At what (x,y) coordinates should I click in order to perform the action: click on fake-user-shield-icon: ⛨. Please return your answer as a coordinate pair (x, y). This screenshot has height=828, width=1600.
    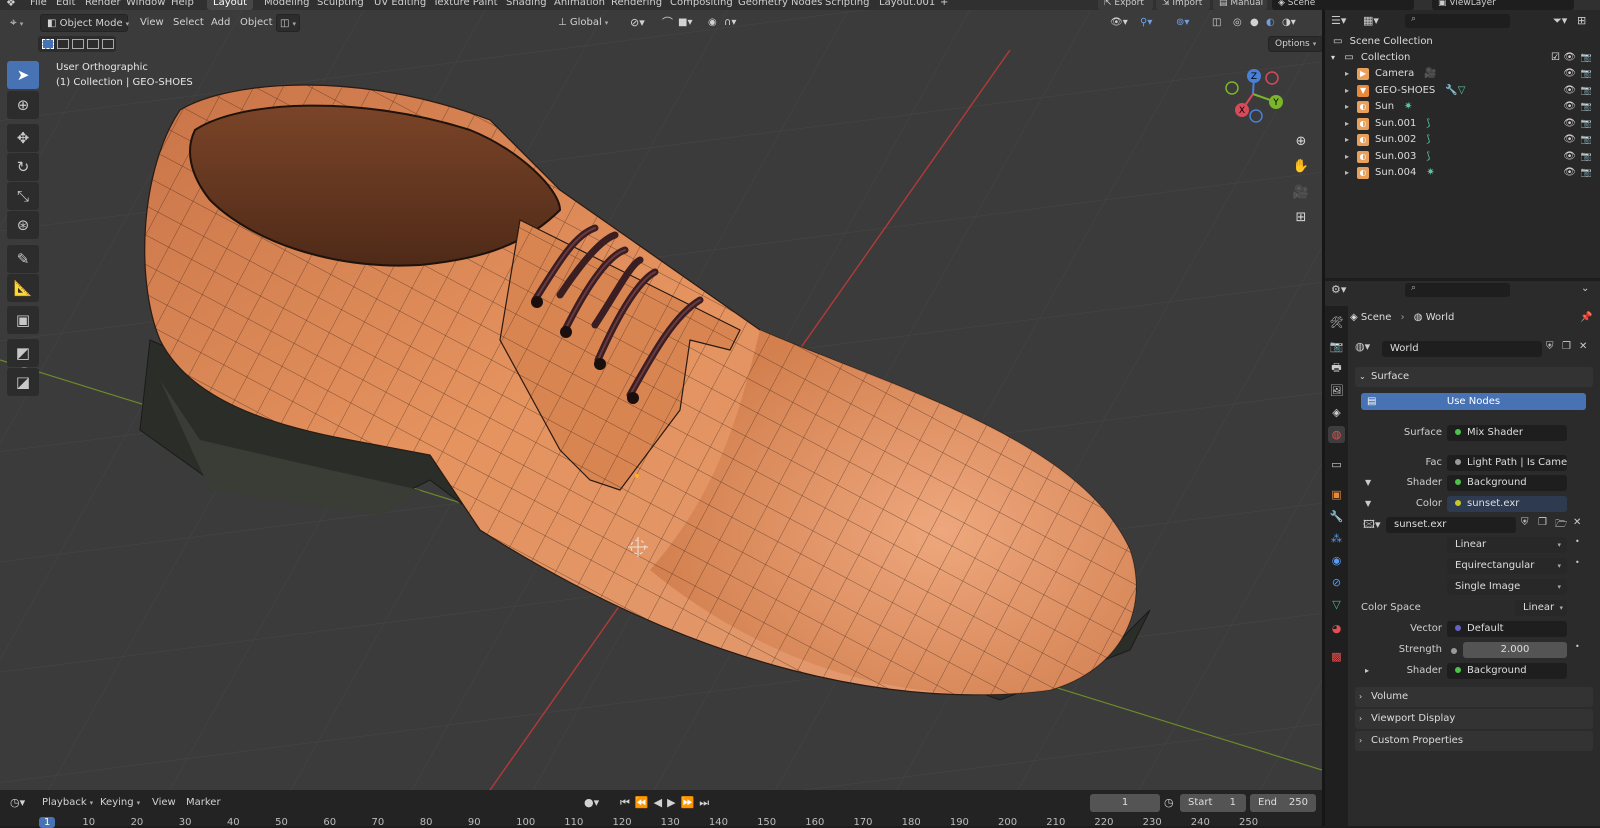
    Looking at the image, I should click on (1550, 346).